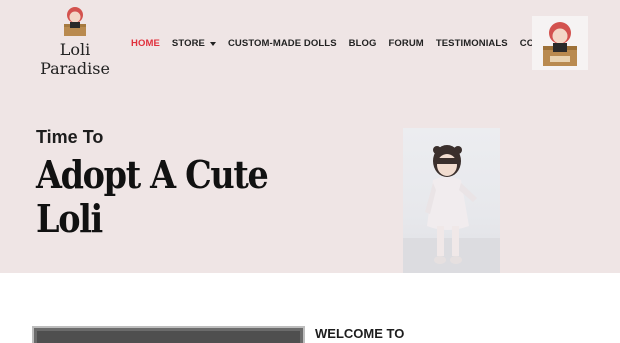  Describe the element at coordinates (212, 43) in the screenshot. I see `chevron-down-icon` at that location.